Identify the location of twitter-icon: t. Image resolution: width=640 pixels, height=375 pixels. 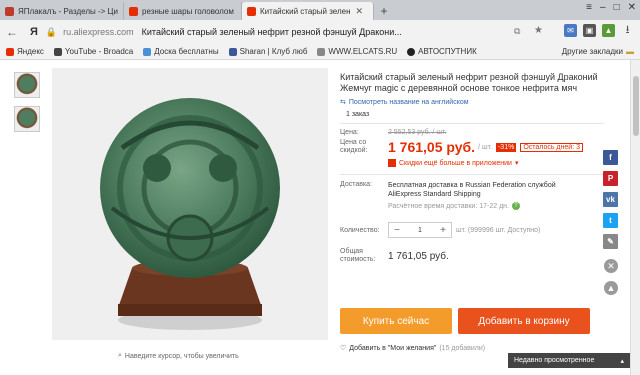
(610, 220).